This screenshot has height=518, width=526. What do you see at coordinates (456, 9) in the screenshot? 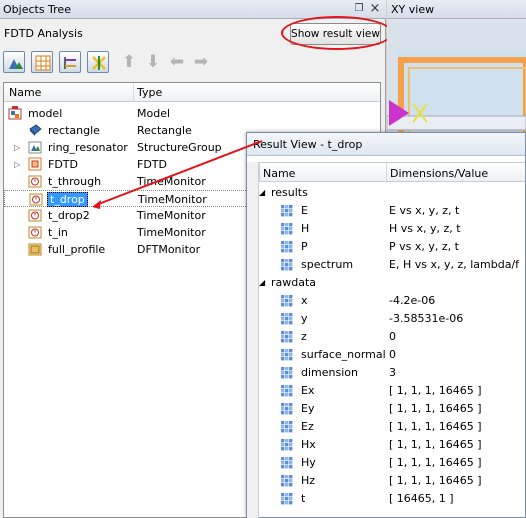
I see `xy-view-titlebar: XY view` at bounding box center [456, 9].